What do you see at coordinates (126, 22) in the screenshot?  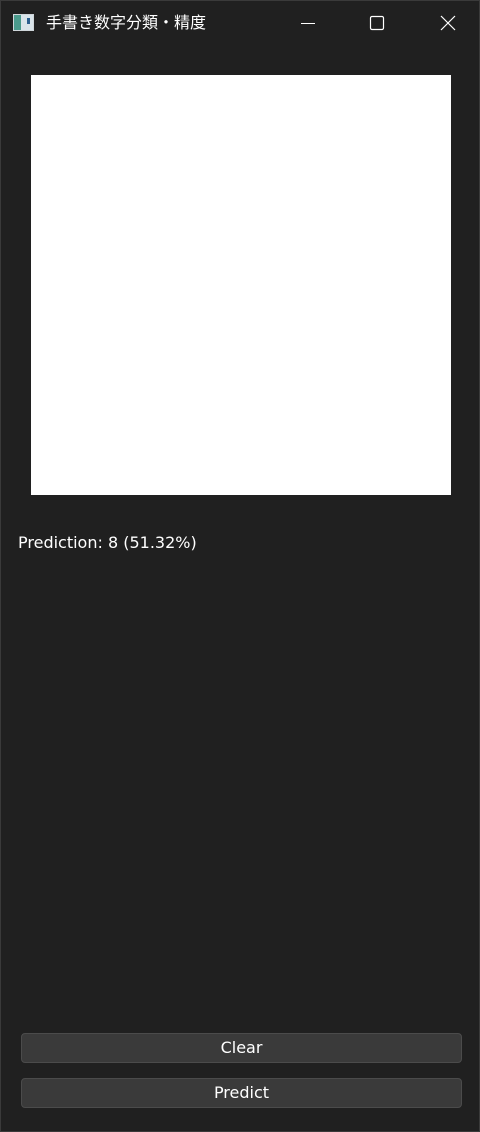 I see `window-title: 手書き数字分類・精度` at bounding box center [126, 22].